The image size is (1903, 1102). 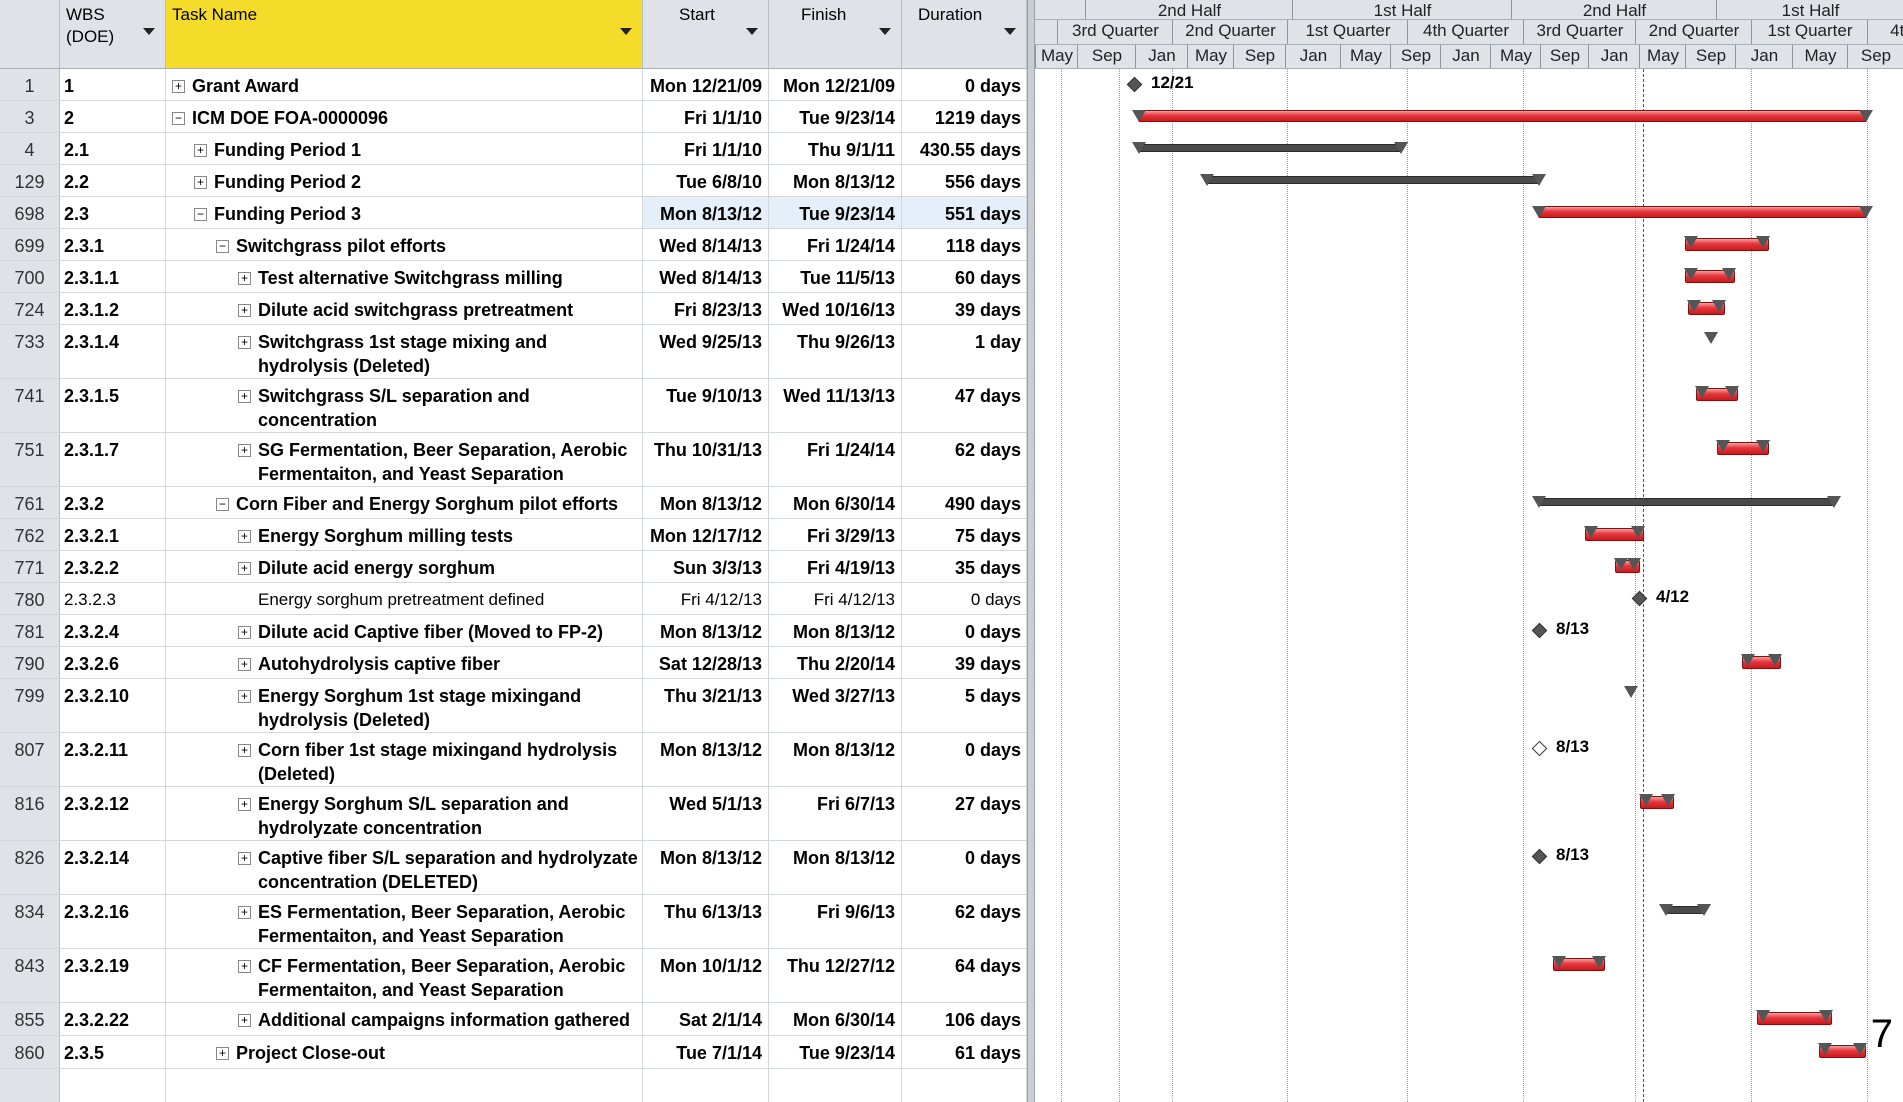 I want to click on start-cell: Mon 12/17/12, so click(x=706, y=534).